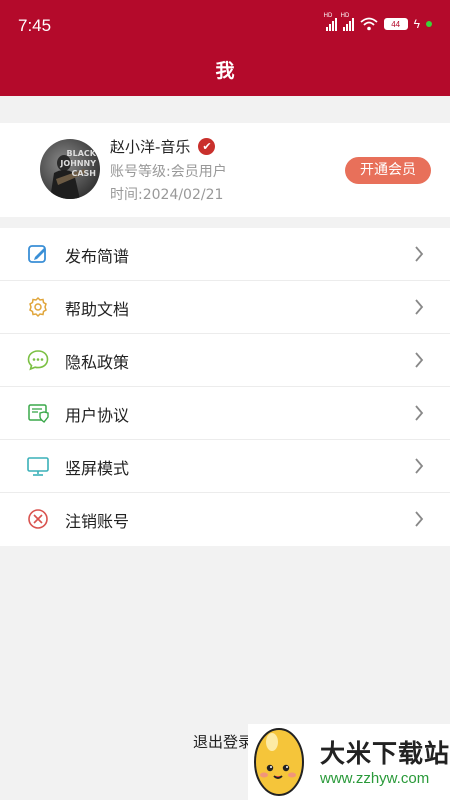 Image resolution: width=450 pixels, height=800 pixels. What do you see at coordinates (279, 762) in the screenshot?
I see `egg-mascot-icon` at bounding box center [279, 762].